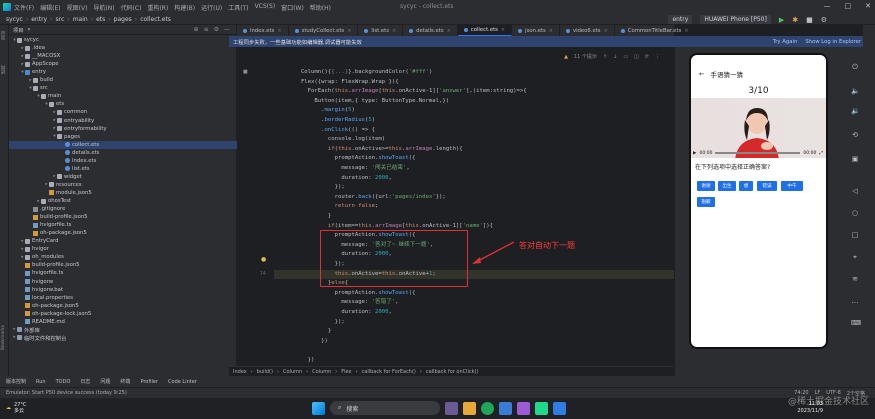 Image resolution: width=875 pixels, height=419 pixels. What do you see at coordinates (680, 19) in the screenshot?
I see `run-config-select: entry` at bounding box center [680, 19].